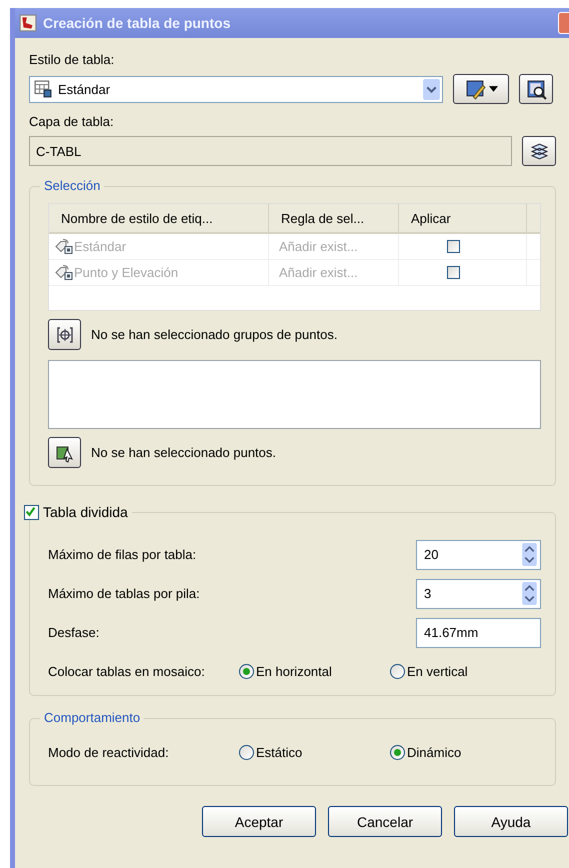  I want to click on layers-icon, so click(539, 151).